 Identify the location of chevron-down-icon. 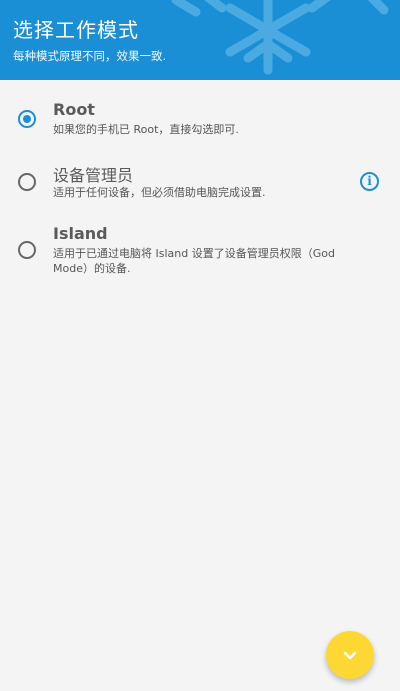
(350, 655).